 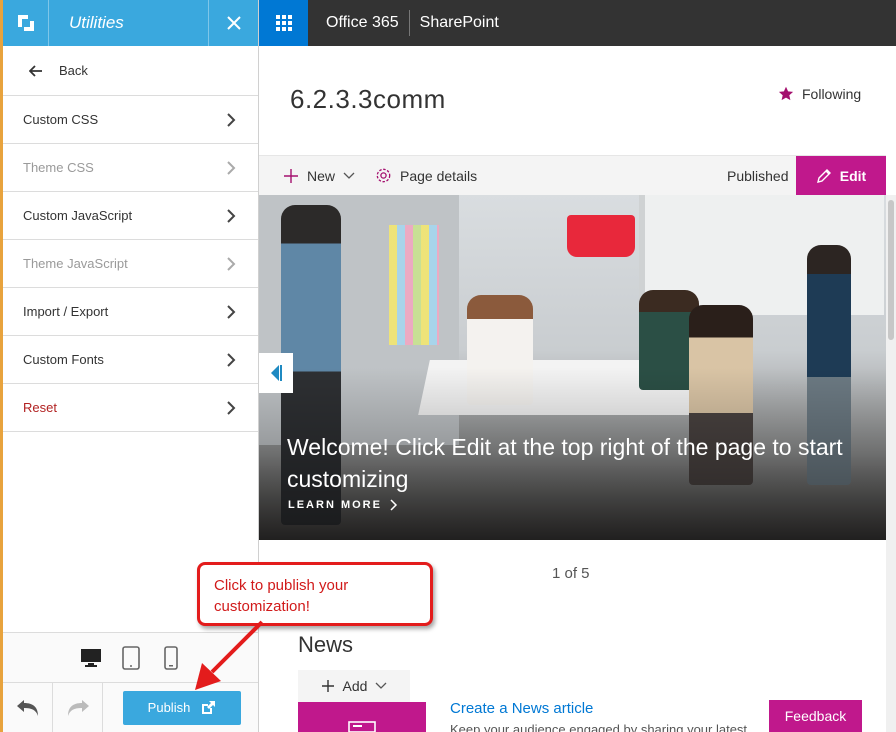 What do you see at coordinates (454, 23) in the screenshot?
I see `sharepoint-link: SharePoint` at bounding box center [454, 23].